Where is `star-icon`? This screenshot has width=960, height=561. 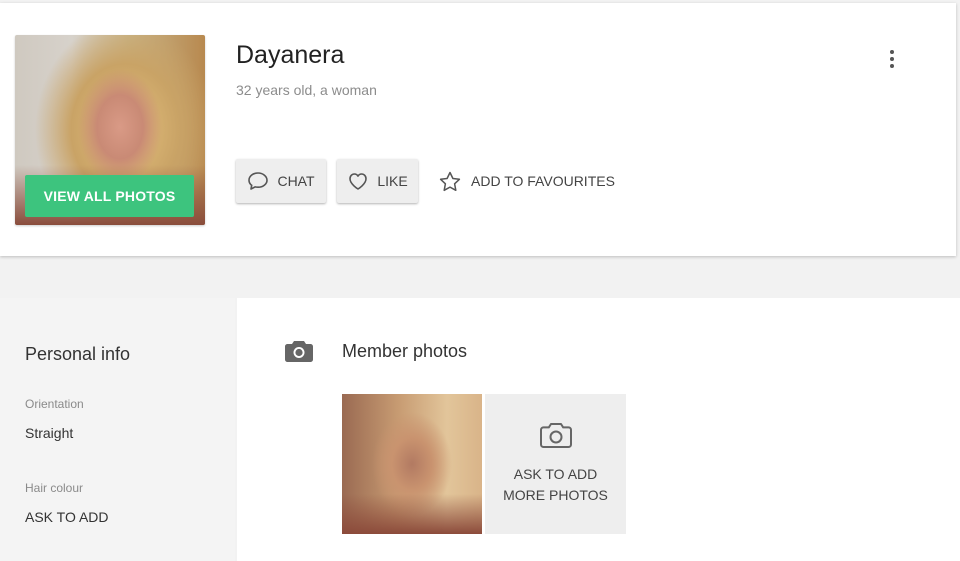
star-icon is located at coordinates (450, 181).